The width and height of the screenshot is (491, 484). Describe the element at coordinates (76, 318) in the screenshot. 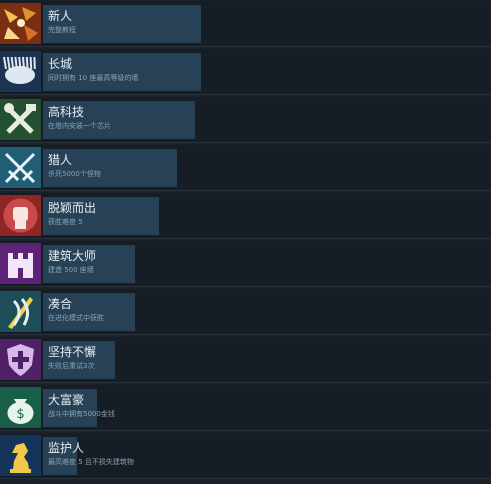

I see `achievement-description: 在进化模式中获胜` at that location.